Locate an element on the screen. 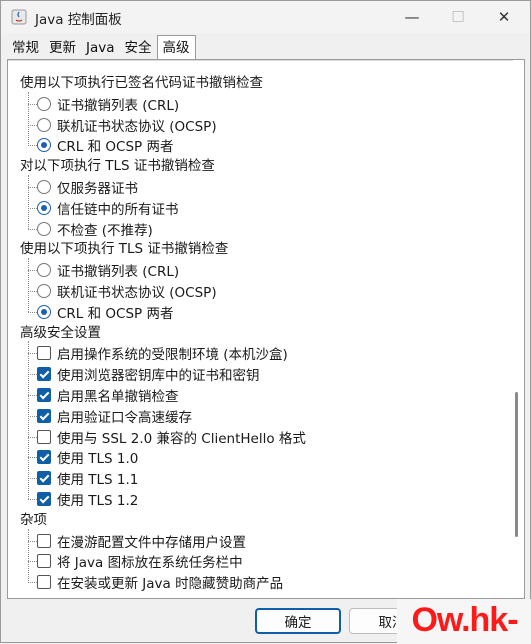  checkbox-option: 在安装或更新 Java 时隐藏赞助商产品 is located at coordinates (160, 582).